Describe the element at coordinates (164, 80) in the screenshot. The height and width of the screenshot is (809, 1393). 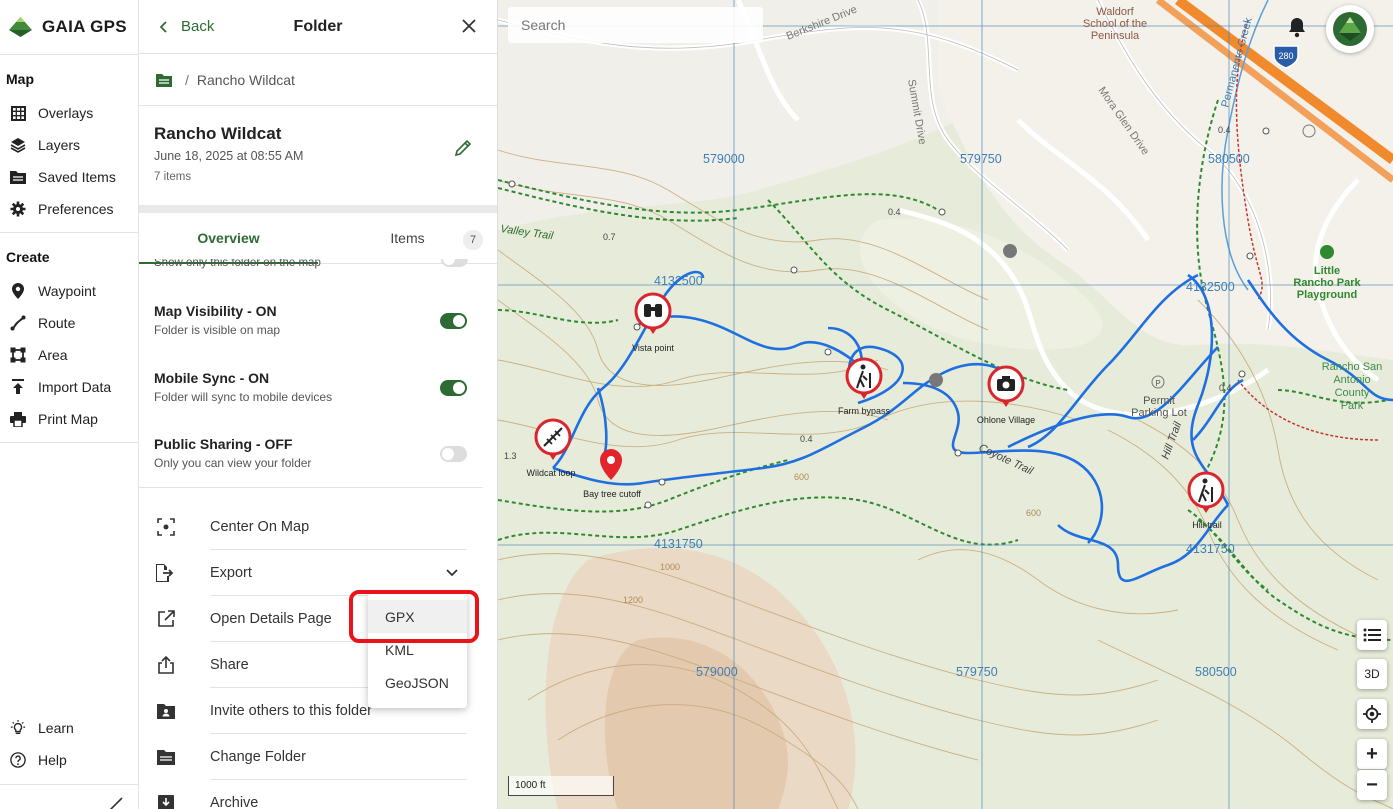
I see `folder-icon` at that location.